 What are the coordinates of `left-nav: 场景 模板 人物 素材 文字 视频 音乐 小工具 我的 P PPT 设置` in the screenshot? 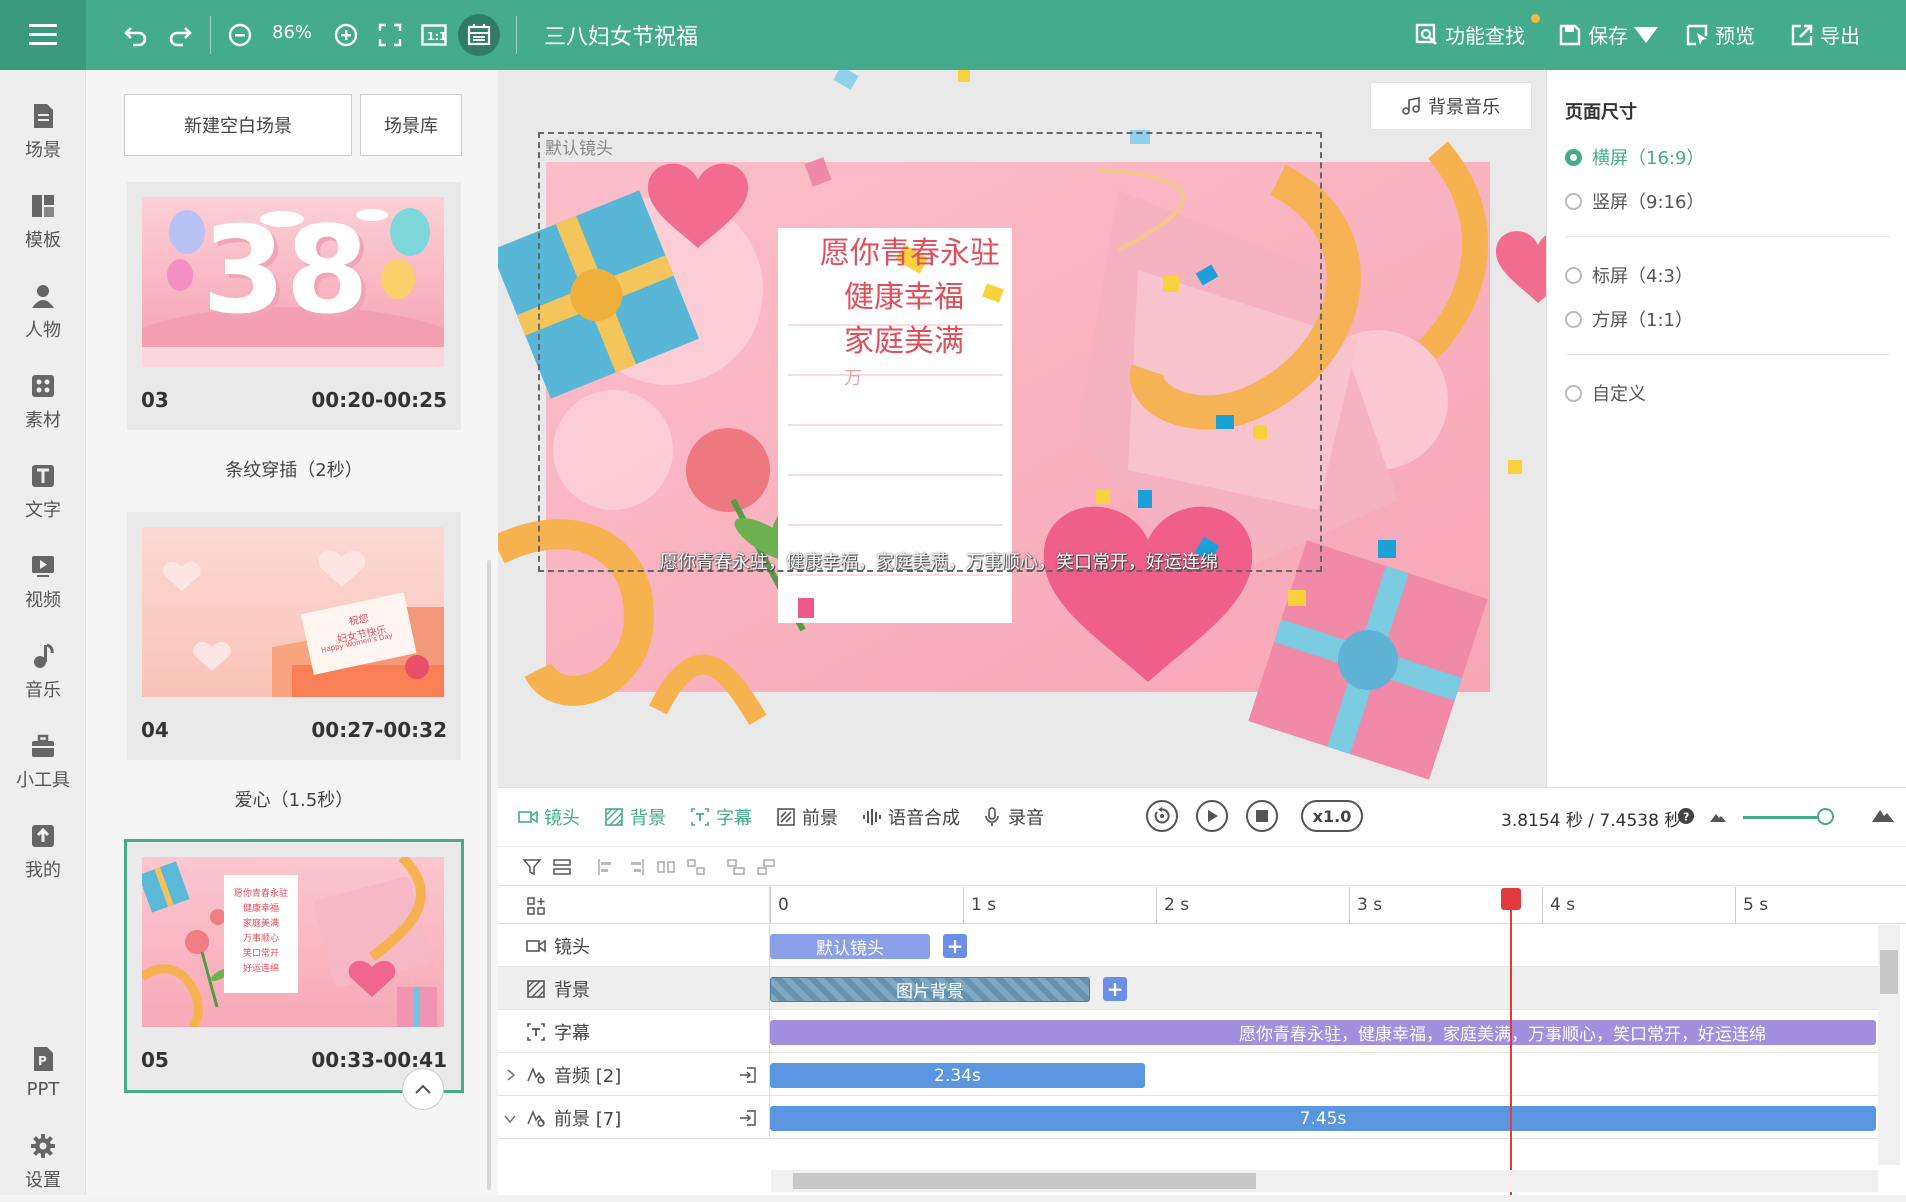 It's located at (43, 632).